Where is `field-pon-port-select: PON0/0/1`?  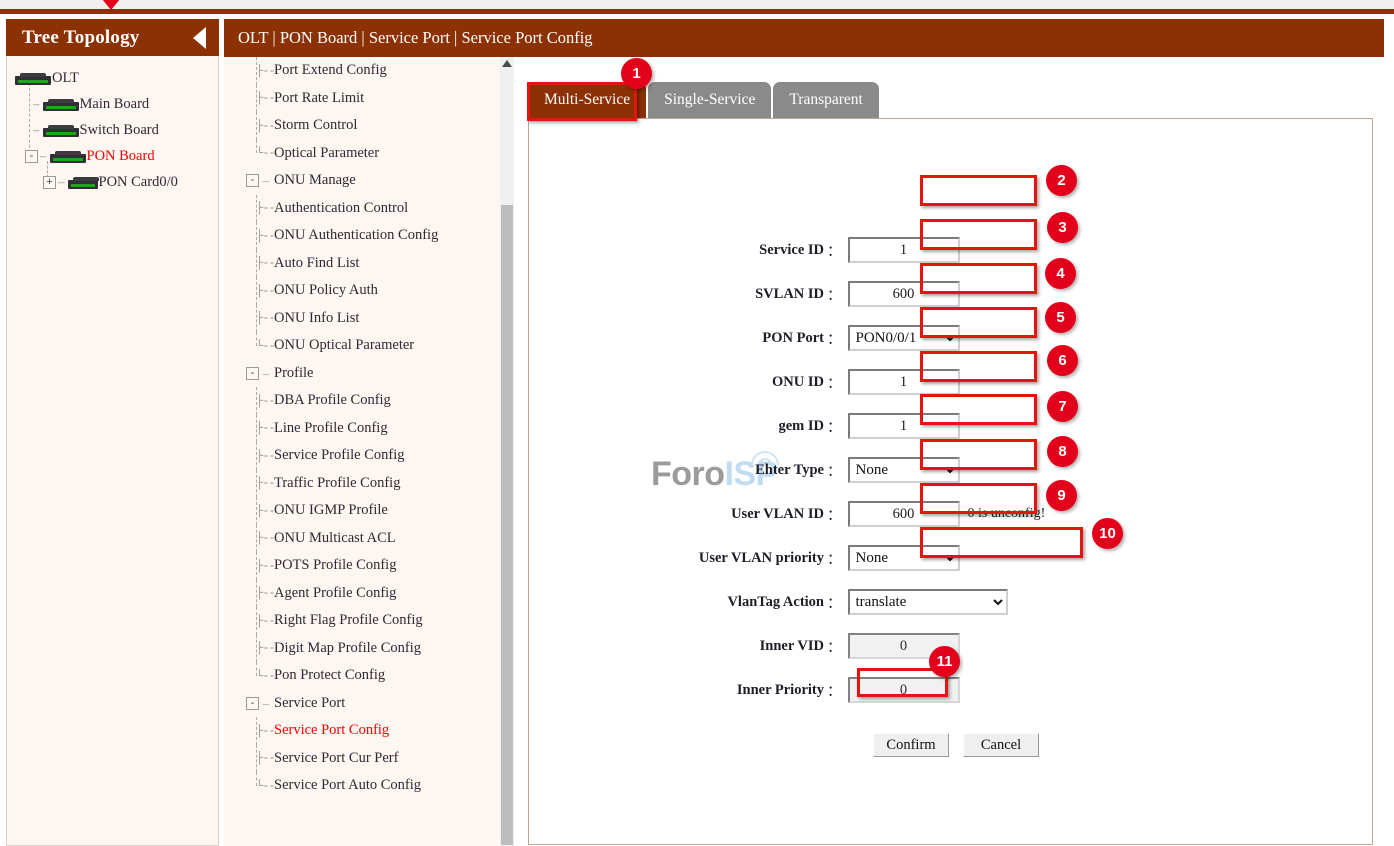 field-pon-port-select: PON0/0/1 is located at coordinates (903, 338).